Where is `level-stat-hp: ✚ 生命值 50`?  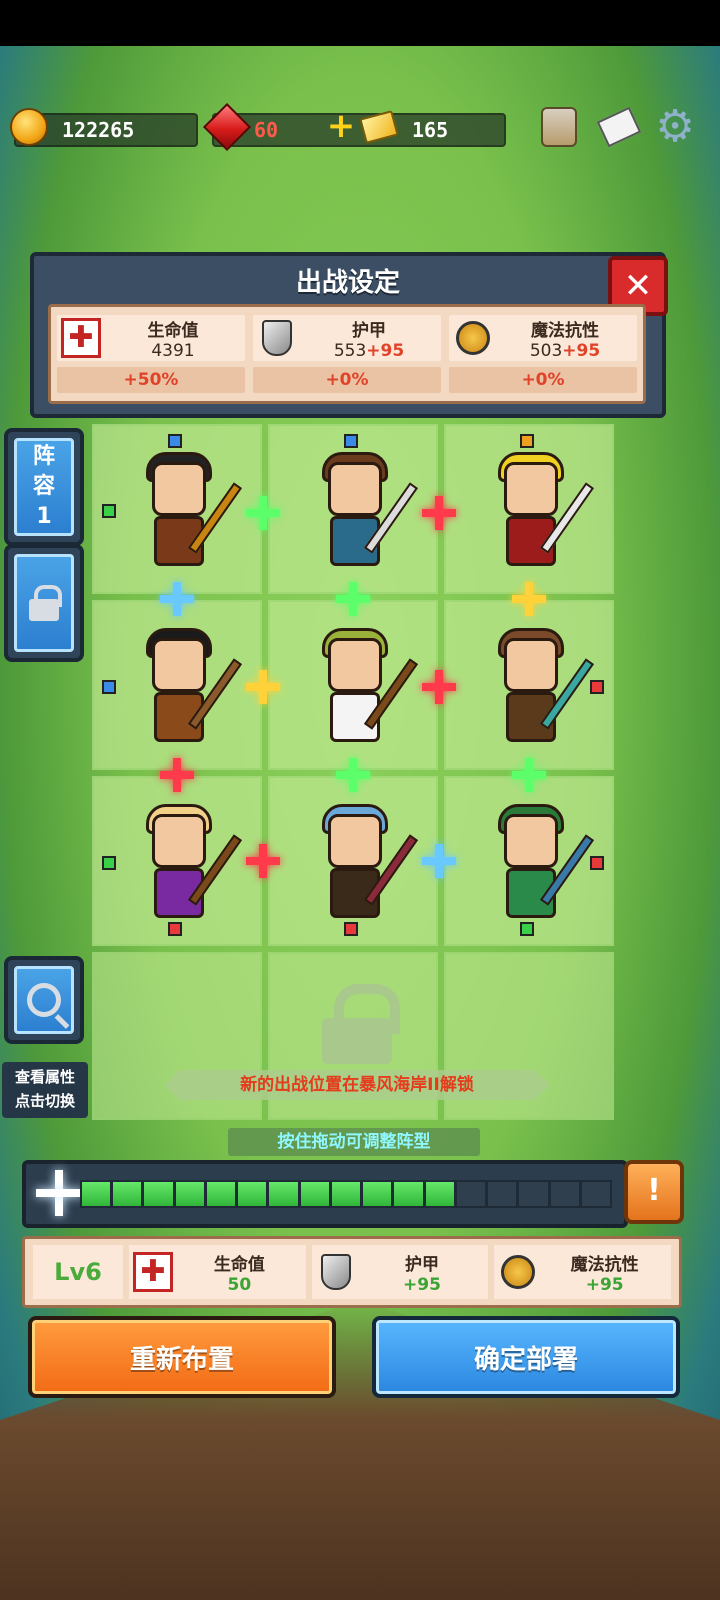
level-stat-hp: ✚ 生命值 50 is located at coordinates (217, 1272).